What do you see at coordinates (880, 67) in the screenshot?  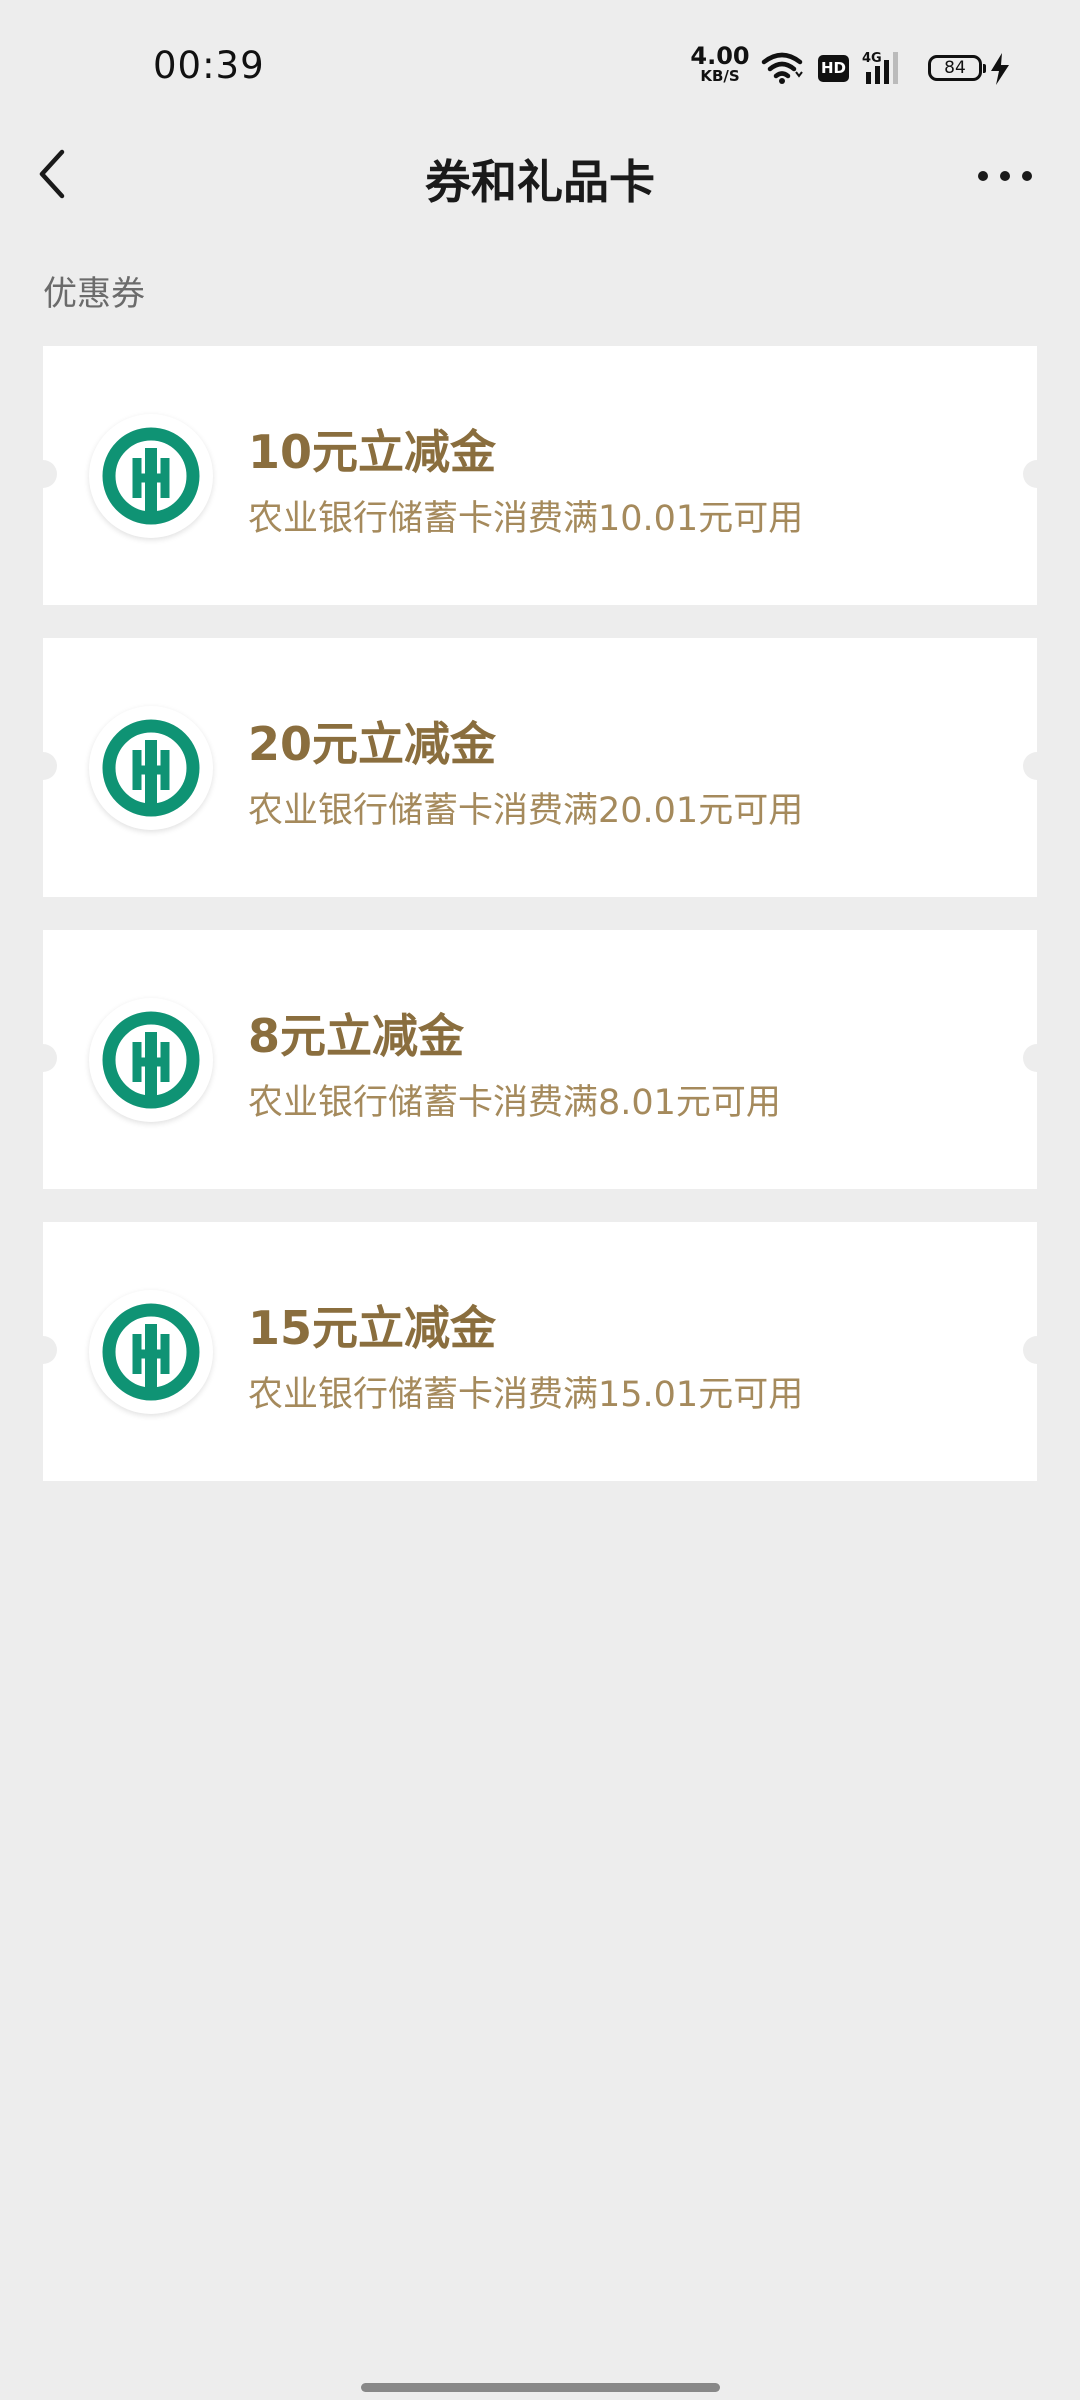 I see `cellular-signal-icon: 4G` at bounding box center [880, 67].